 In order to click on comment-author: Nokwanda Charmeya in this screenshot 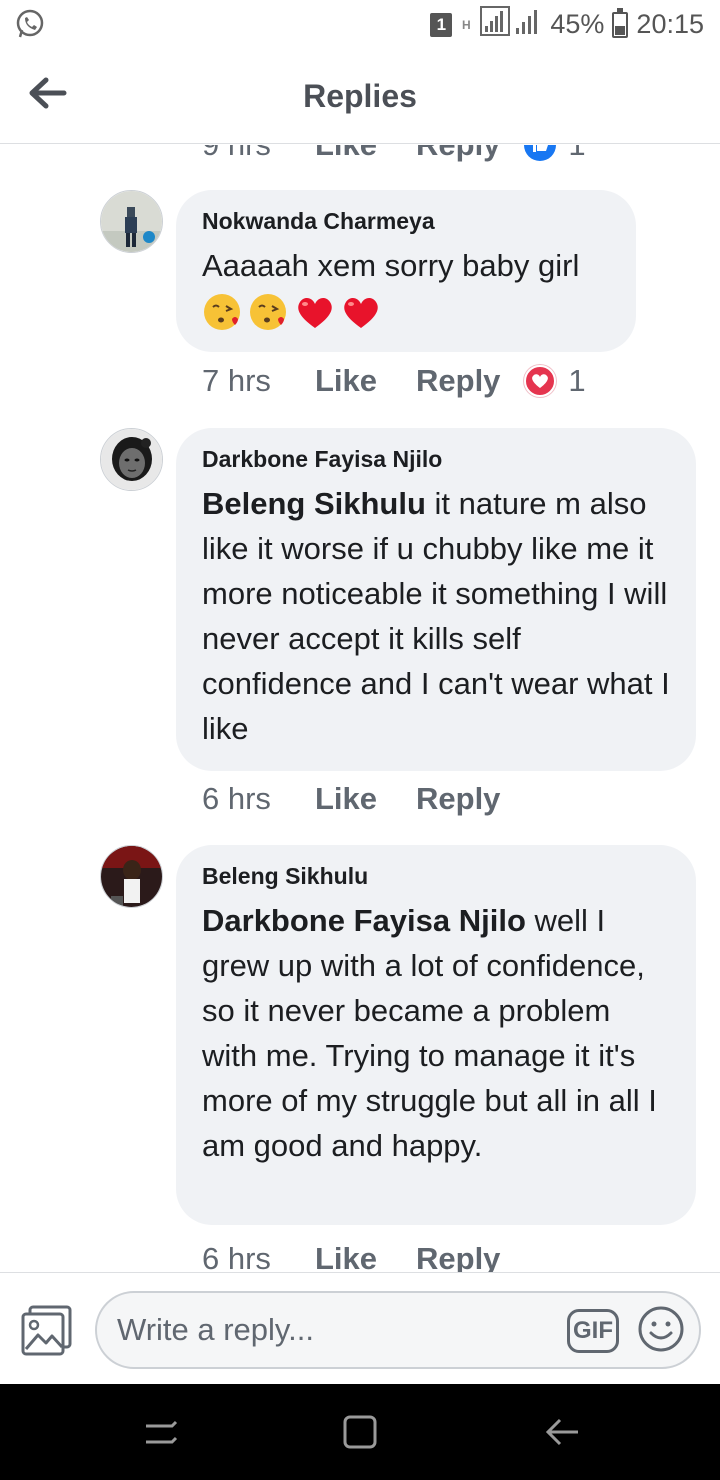, I will do `click(406, 221)`.